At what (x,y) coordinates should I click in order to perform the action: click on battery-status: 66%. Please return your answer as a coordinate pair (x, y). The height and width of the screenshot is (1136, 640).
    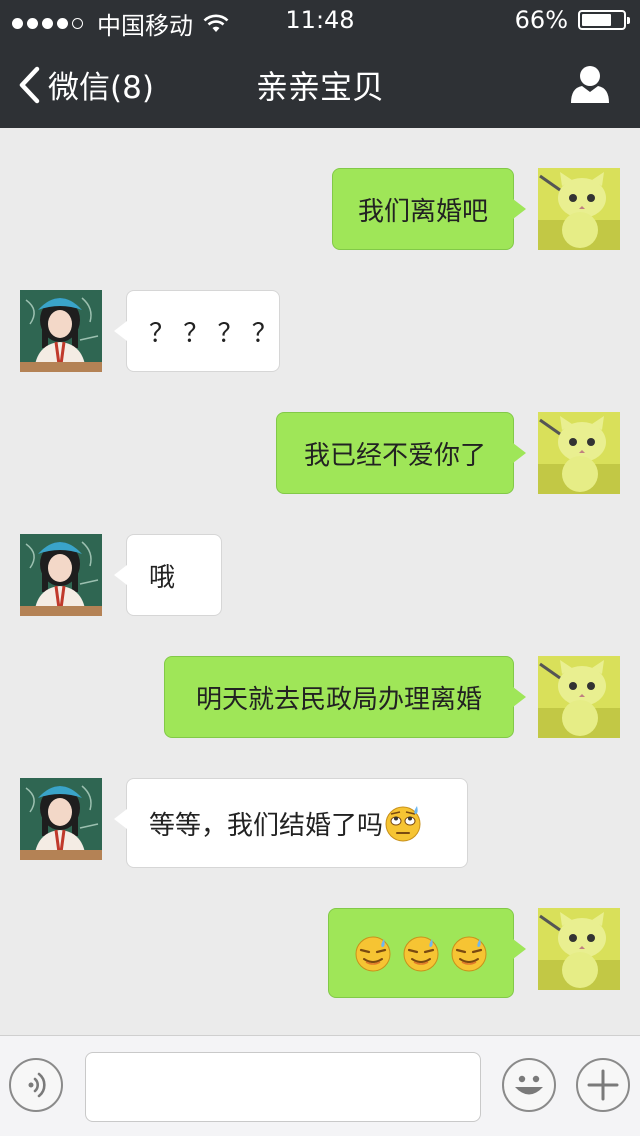
    Looking at the image, I should click on (572, 20).